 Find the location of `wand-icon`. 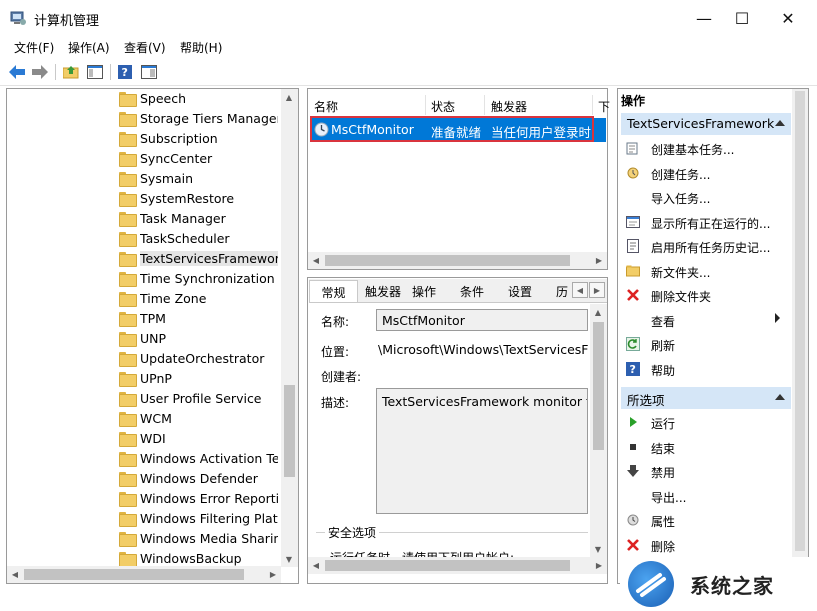

wand-icon is located at coordinates (633, 148).